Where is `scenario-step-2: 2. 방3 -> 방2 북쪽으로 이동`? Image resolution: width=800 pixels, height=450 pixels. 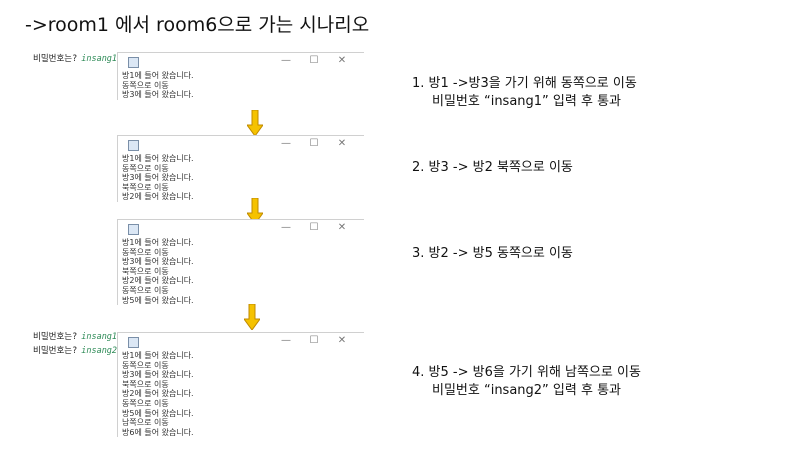 scenario-step-2: 2. 방3 -> 방2 북쪽으로 이동 is located at coordinates (492, 168).